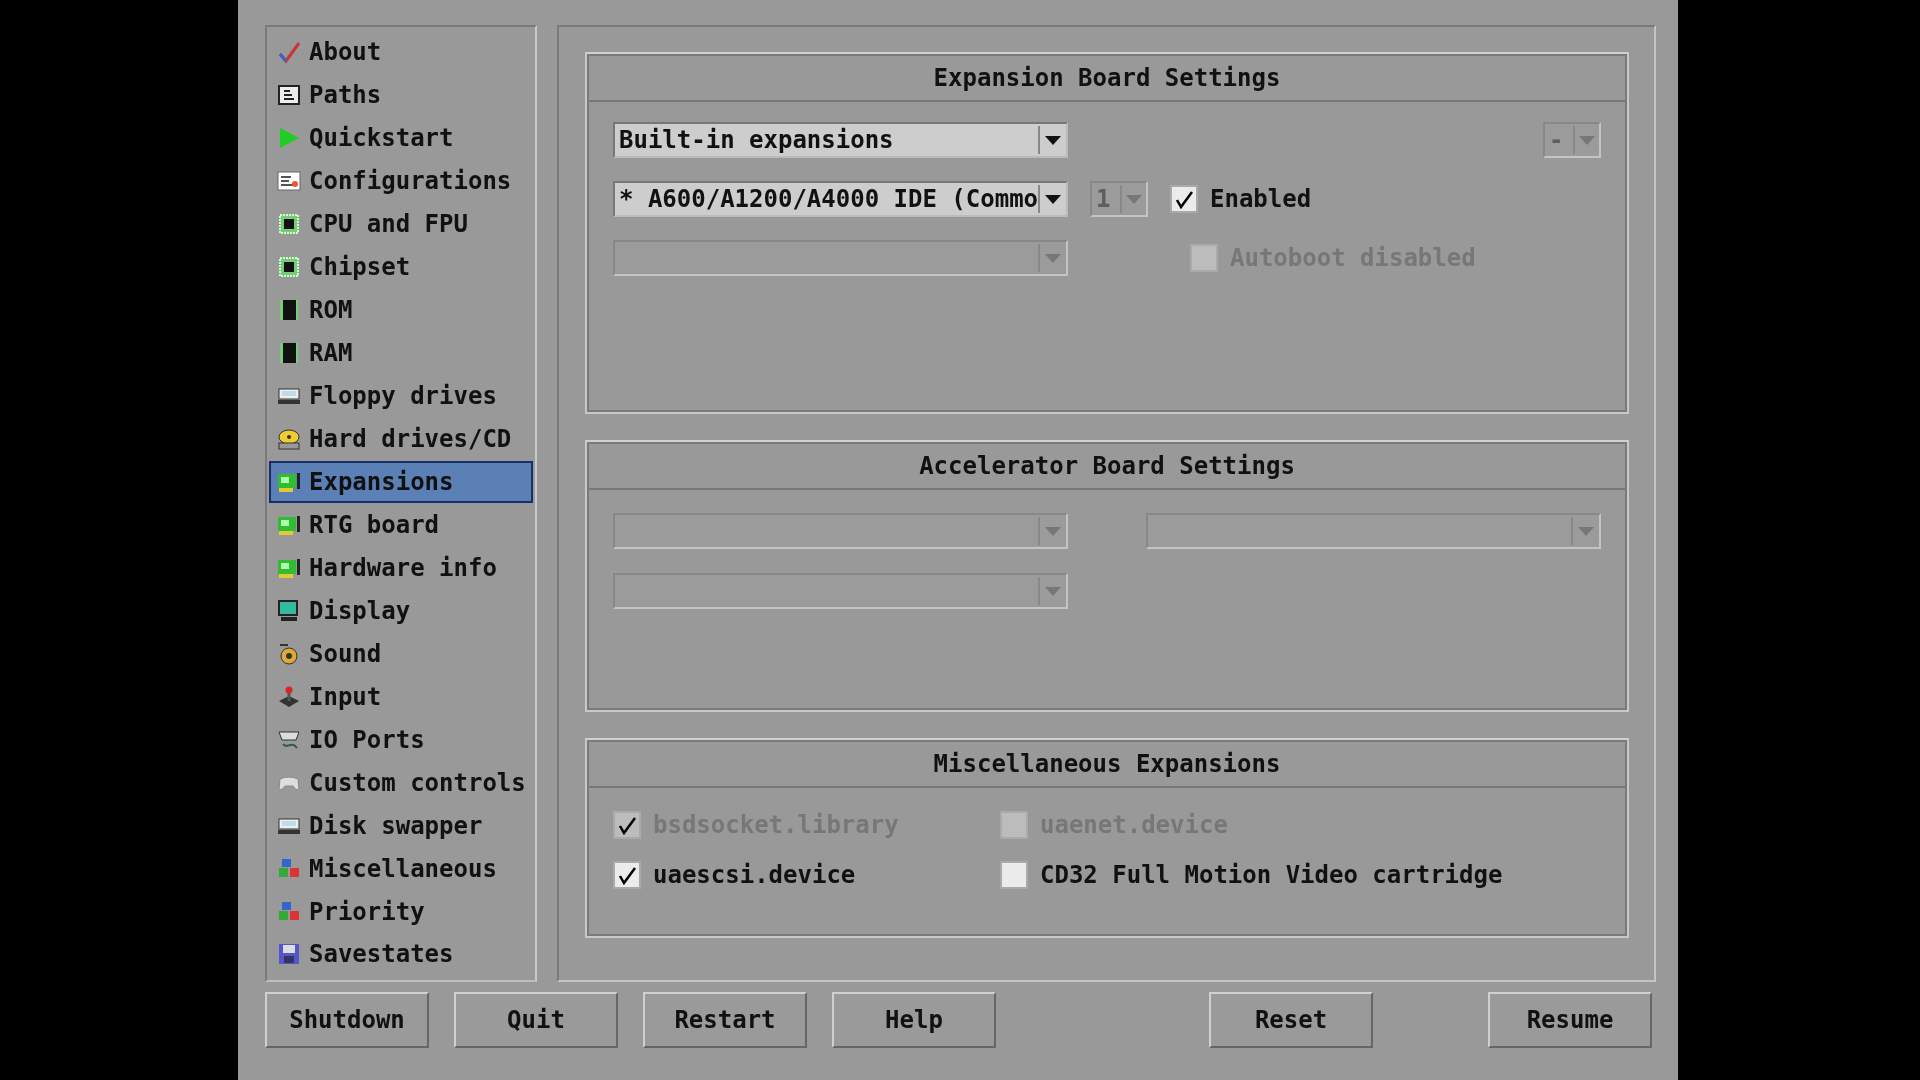 The width and height of the screenshot is (1920, 1080). I want to click on sidebar-item: Miscellaneous, so click(401, 869).